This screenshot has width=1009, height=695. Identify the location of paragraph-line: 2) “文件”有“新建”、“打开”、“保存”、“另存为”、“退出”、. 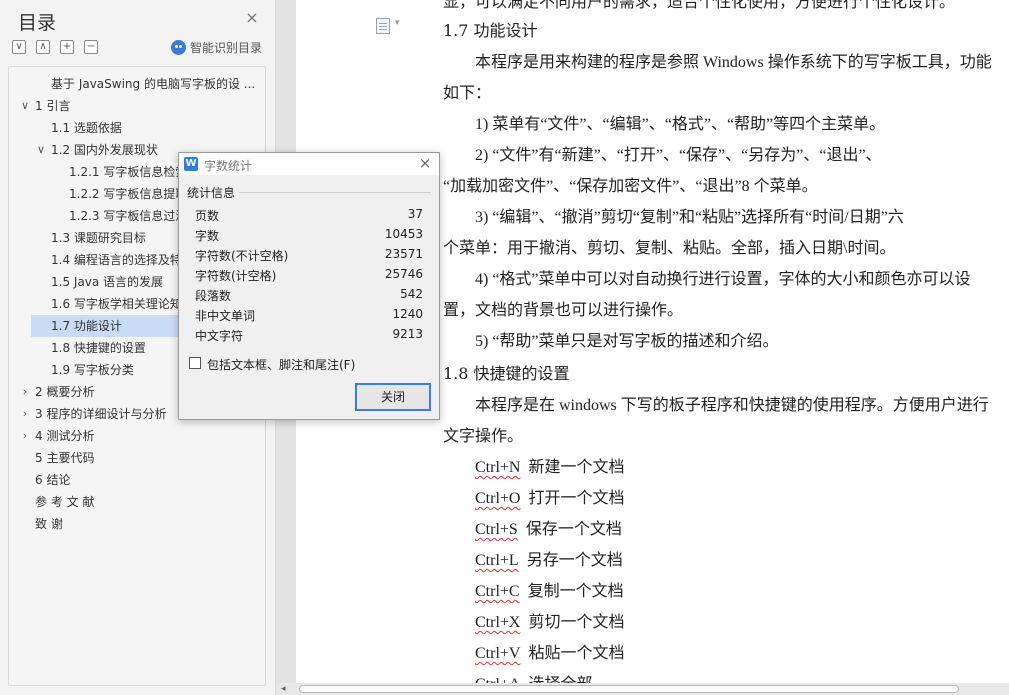
(678, 155).